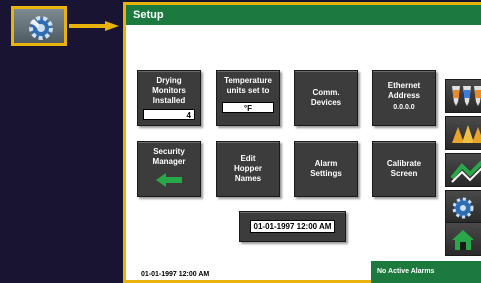 This screenshot has width=481, height=283. Describe the element at coordinates (466, 96) in the screenshot. I see `hoppers-icon` at that location.